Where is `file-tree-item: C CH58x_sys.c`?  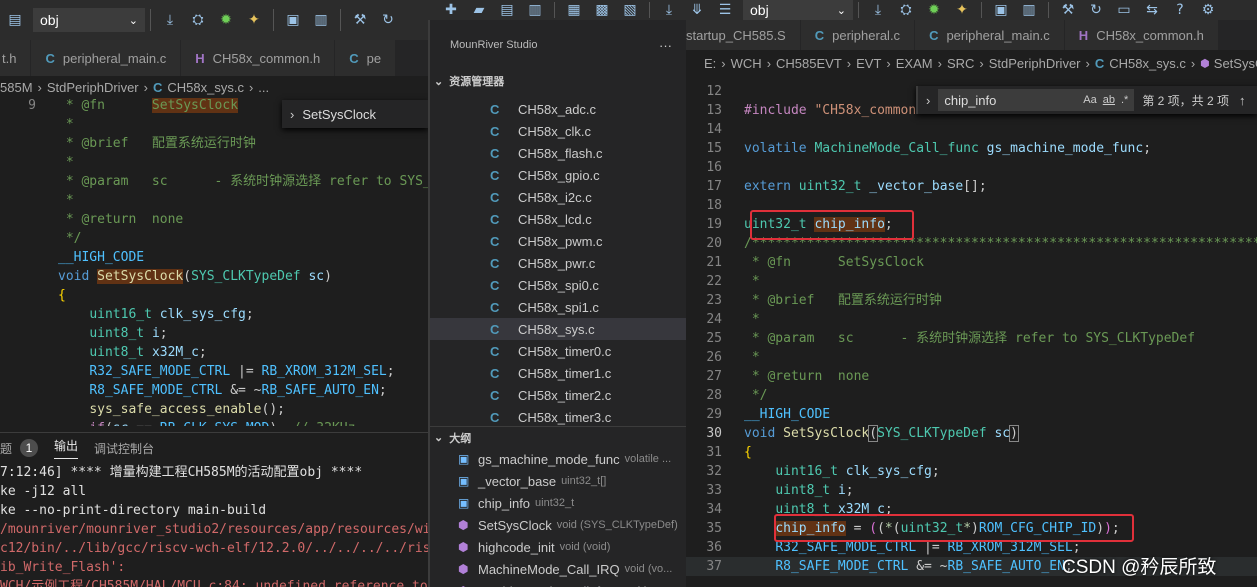
file-tree-item: C CH58x_sys.c is located at coordinates (558, 329).